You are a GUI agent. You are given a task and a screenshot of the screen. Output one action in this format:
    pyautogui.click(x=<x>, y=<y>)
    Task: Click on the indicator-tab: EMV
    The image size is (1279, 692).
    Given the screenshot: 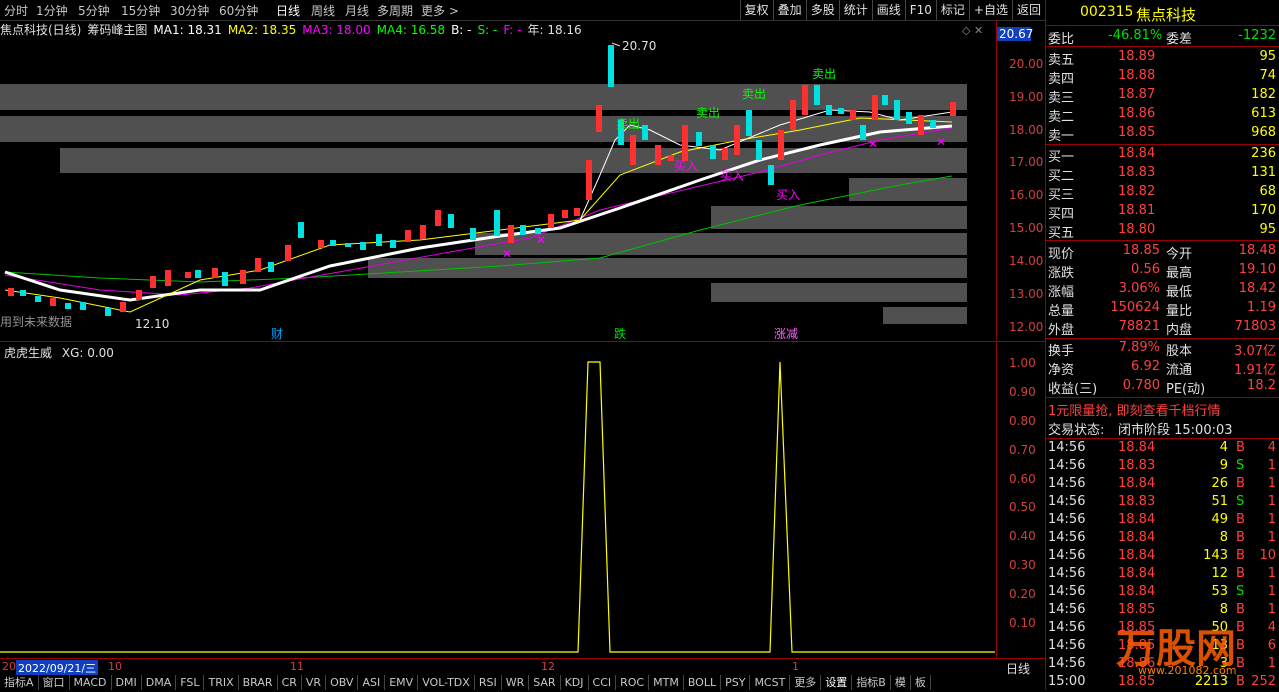 What is the action you would take?
    pyautogui.click(x=402, y=682)
    